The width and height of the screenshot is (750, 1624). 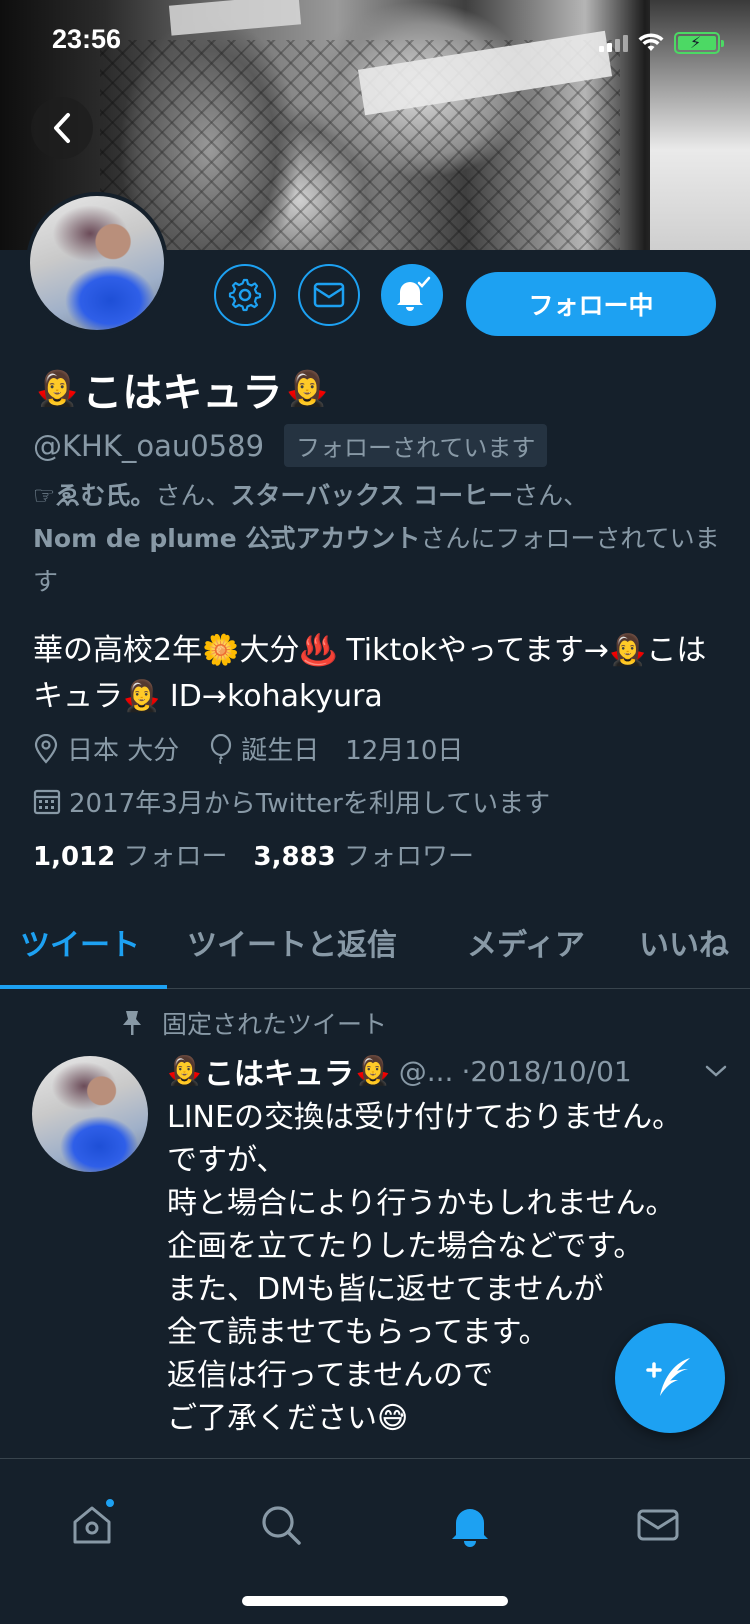 What do you see at coordinates (47, 801) in the screenshot?
I see `calendar-icon` at bounding box center [47, 801].